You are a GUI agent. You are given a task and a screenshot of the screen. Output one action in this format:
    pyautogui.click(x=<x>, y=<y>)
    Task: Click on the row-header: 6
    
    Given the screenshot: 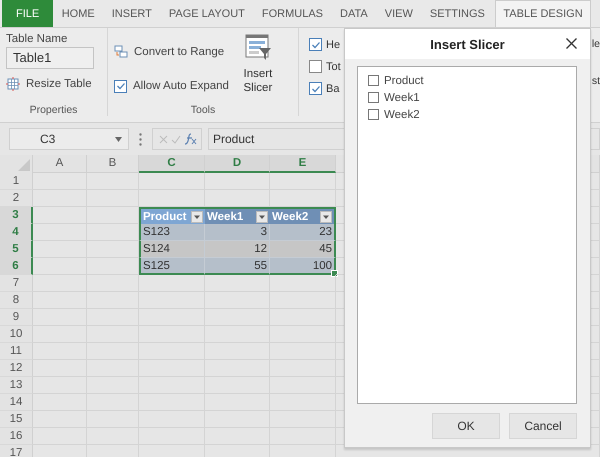 What is the action you would take?
    pyautogui.click(x=16, y=266)
    